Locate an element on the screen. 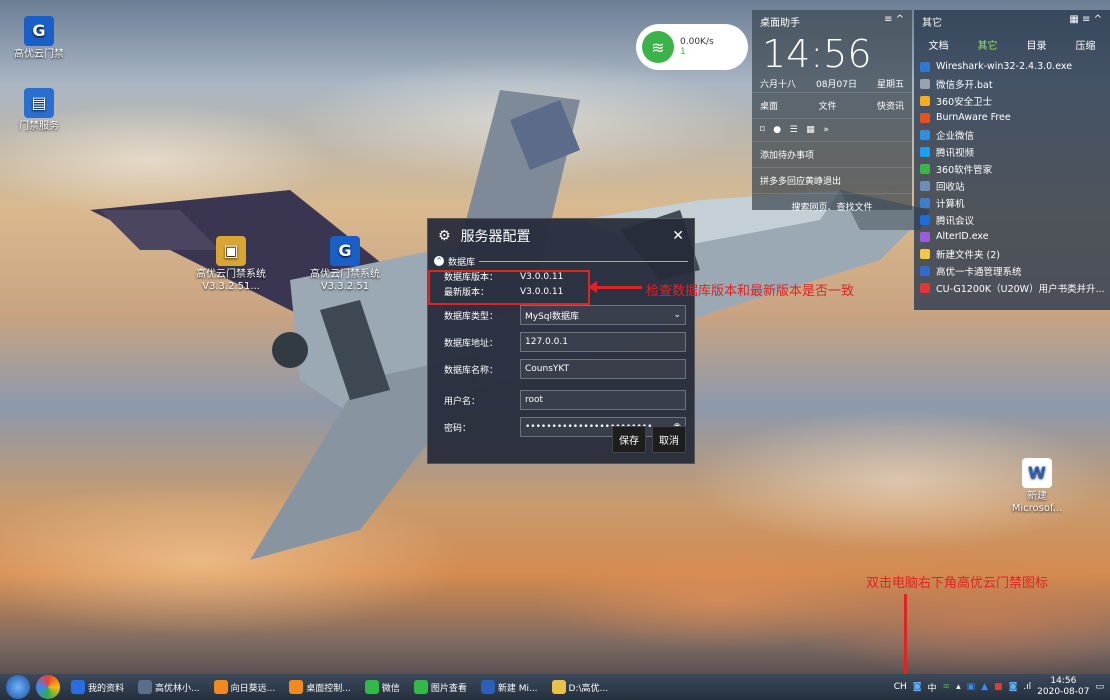 The image size is (1110, 700). helper-clock: 14:56 is located at coordinates (817, 54).